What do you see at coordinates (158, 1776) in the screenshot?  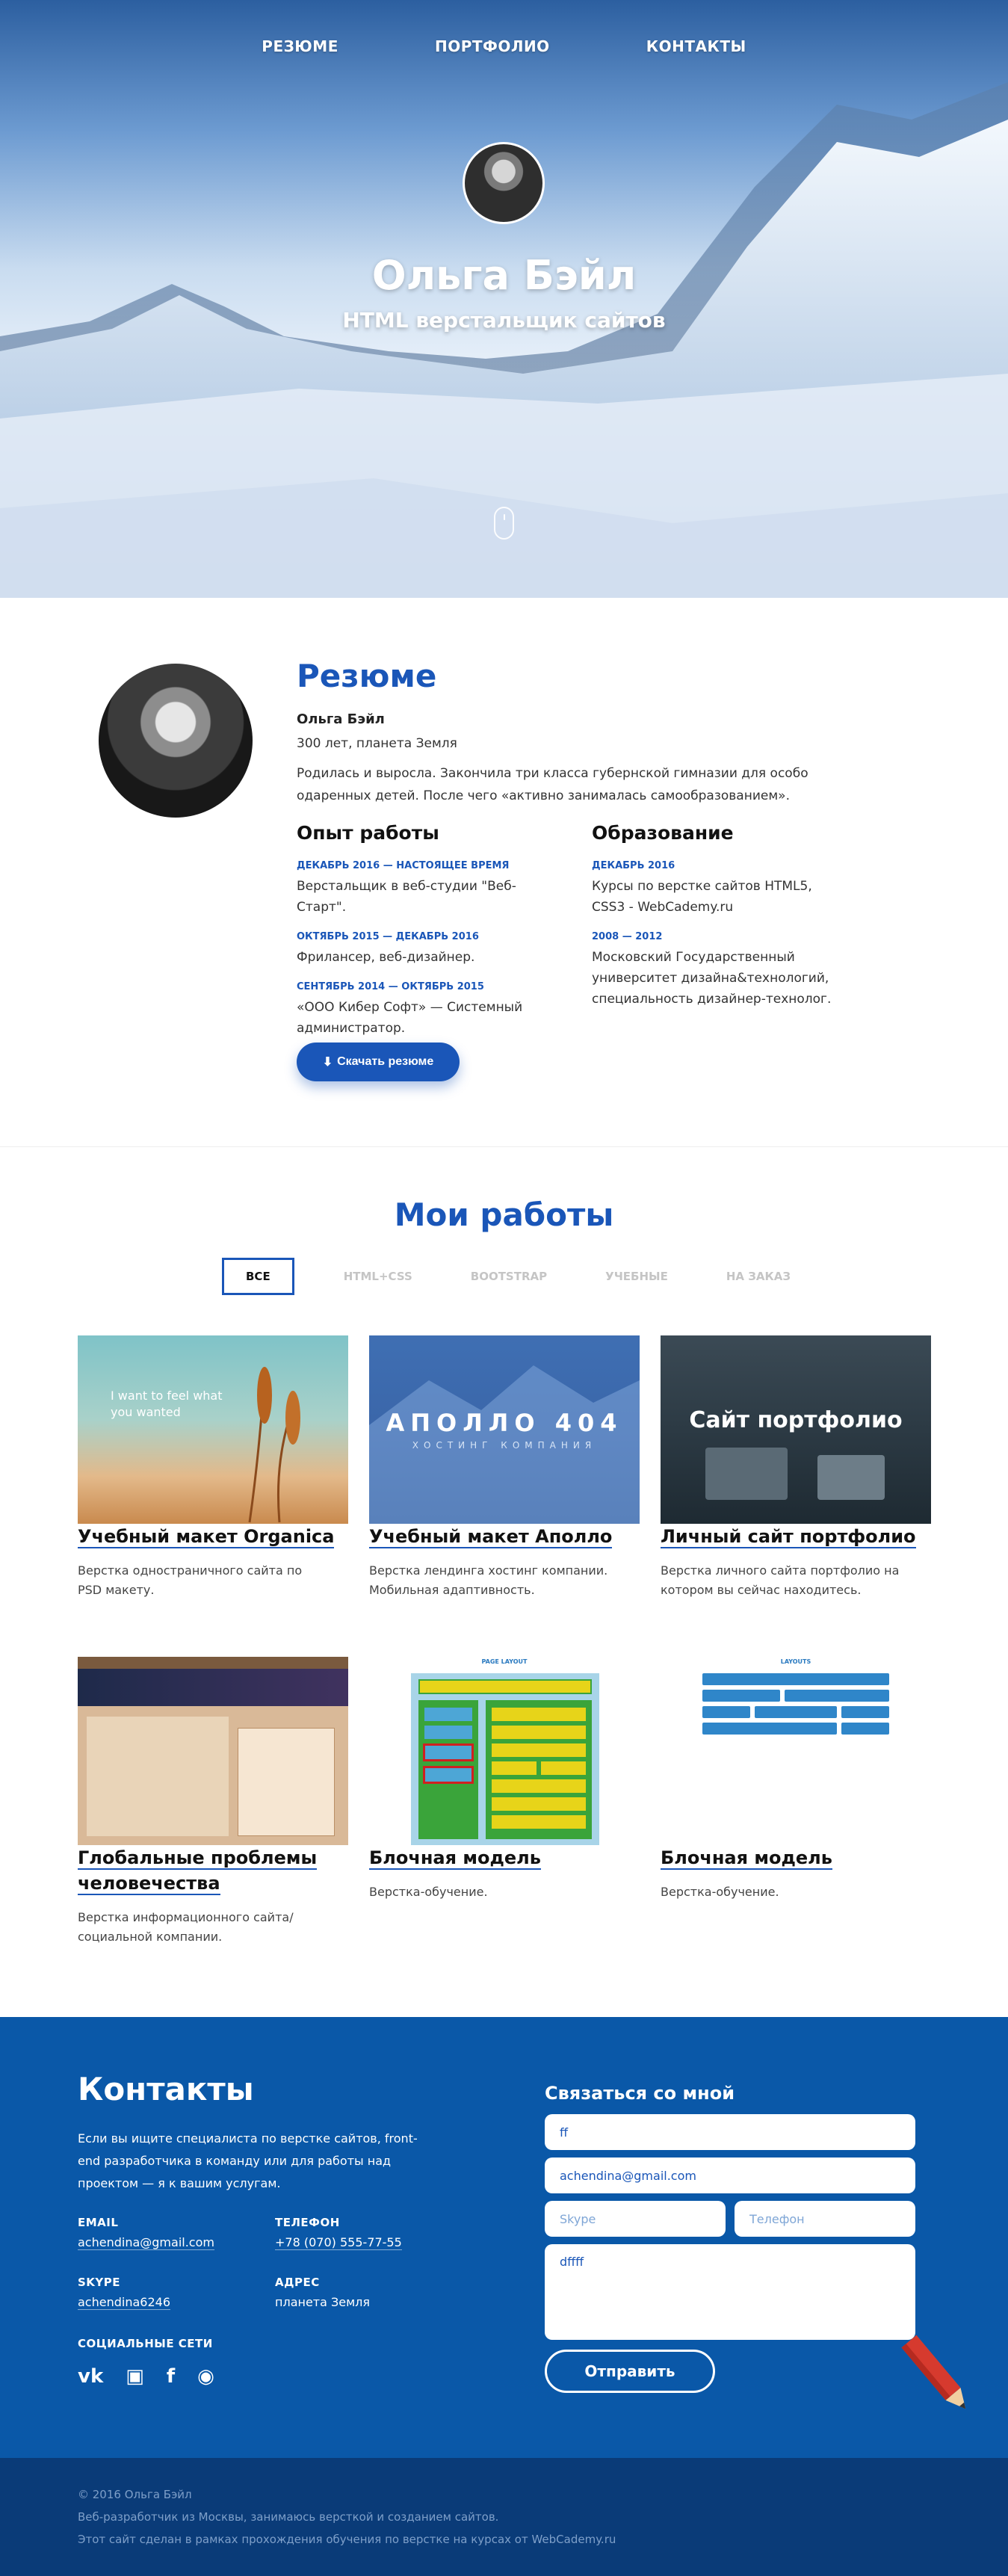 I see `thumbnail-article` at bounding box center [158, 1776].